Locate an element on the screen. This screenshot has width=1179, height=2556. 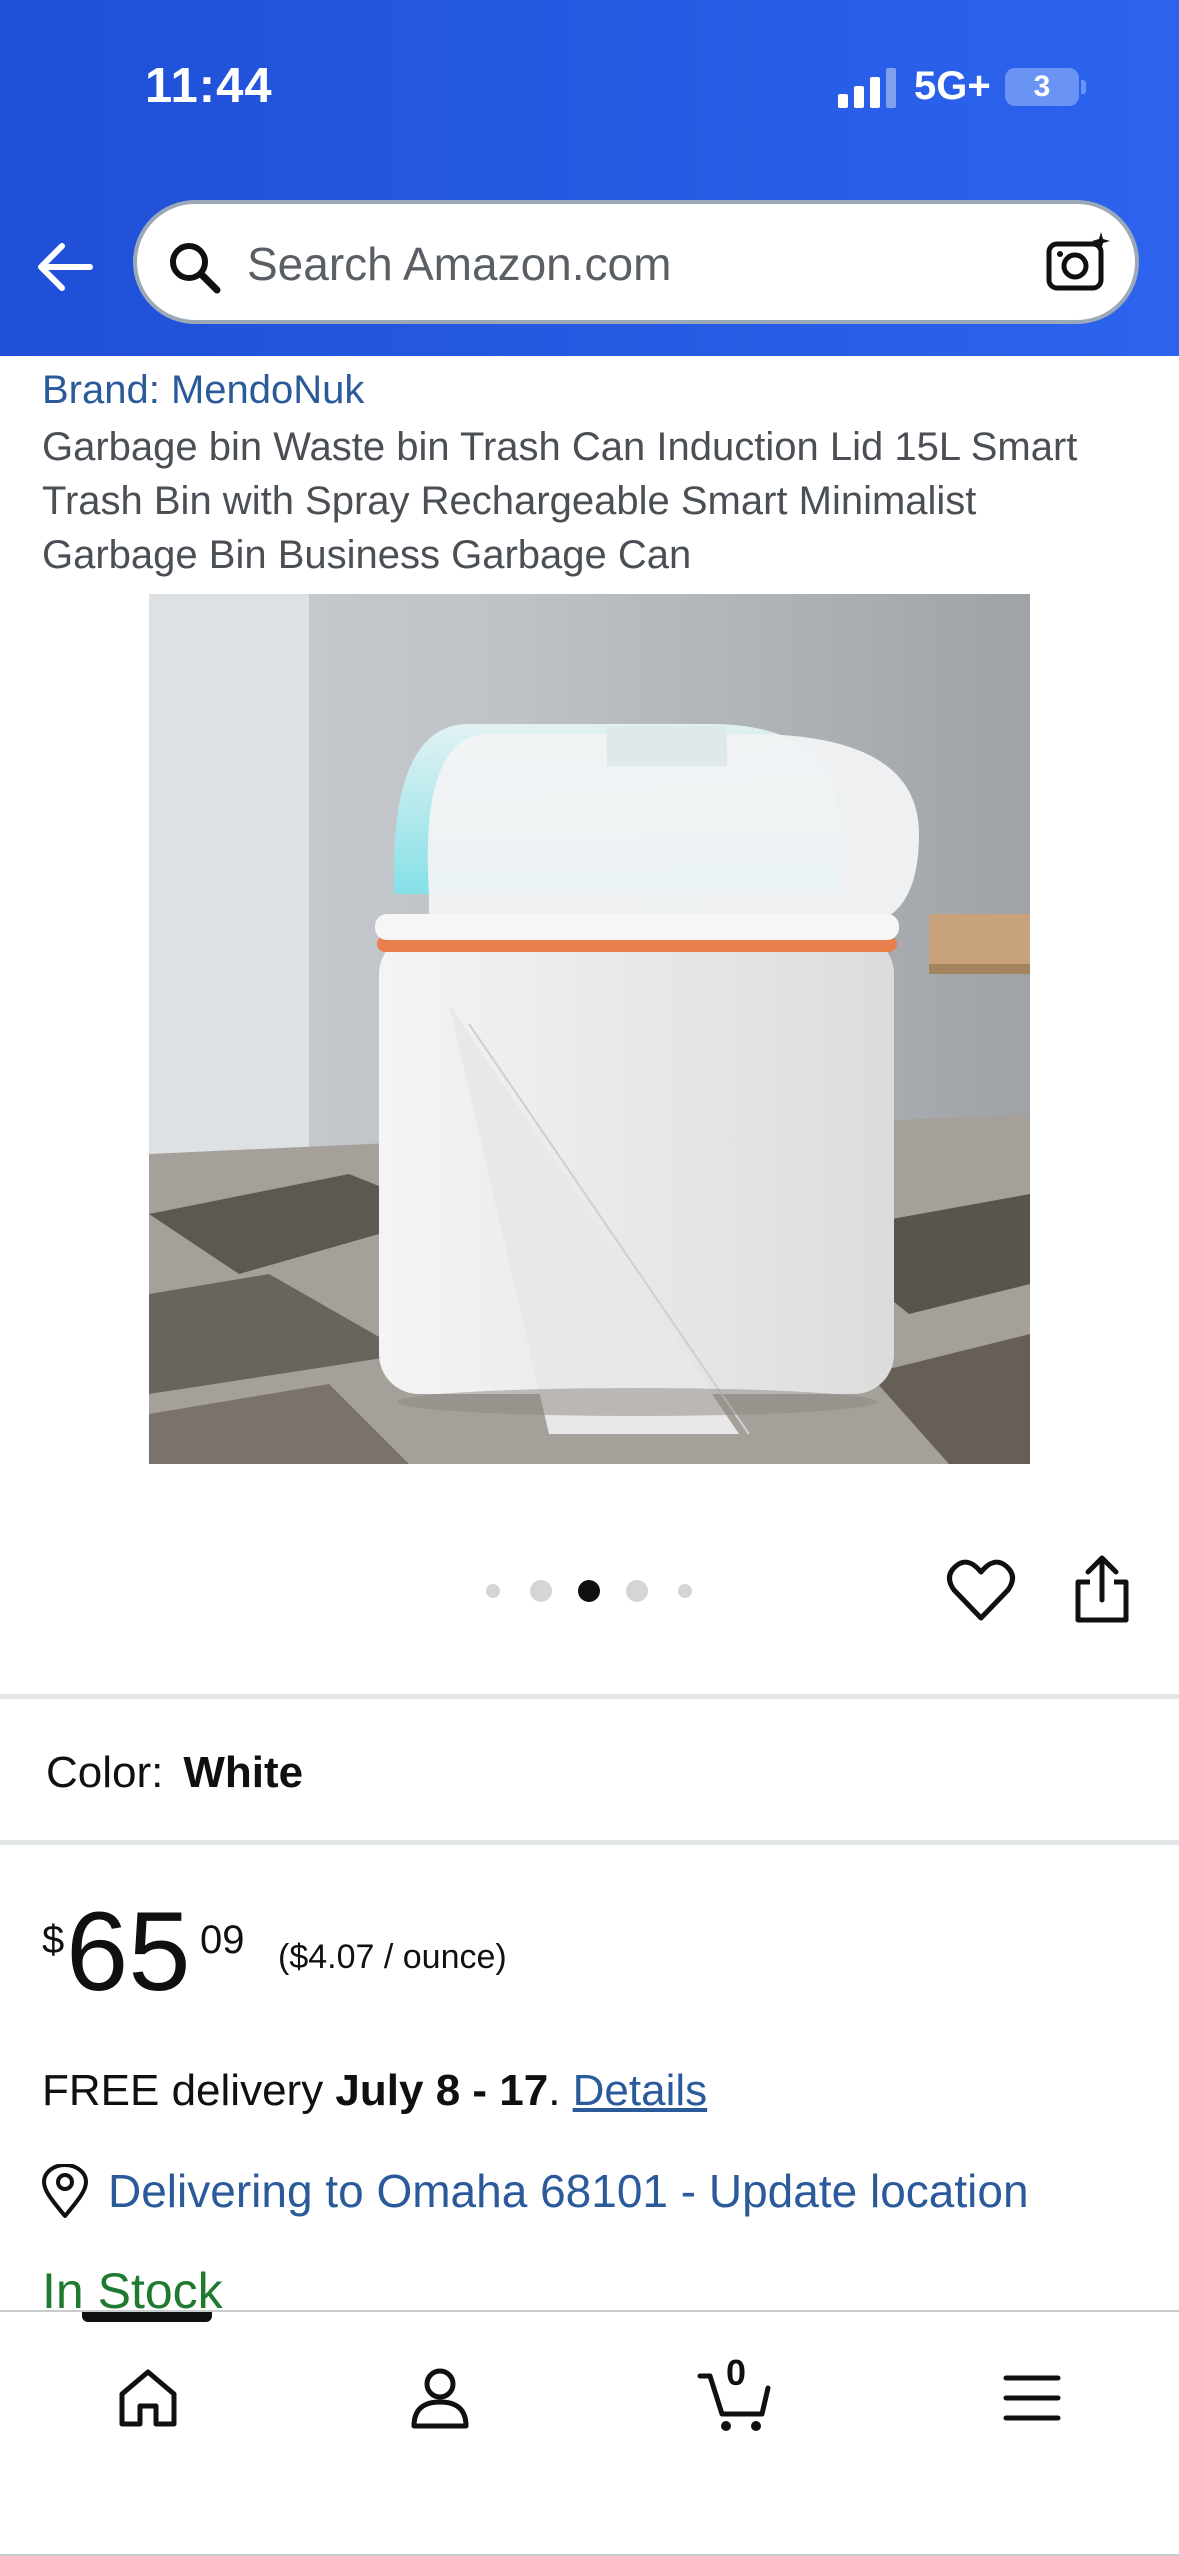
battery-icon: 3 is located at coordinates (1042, 87).